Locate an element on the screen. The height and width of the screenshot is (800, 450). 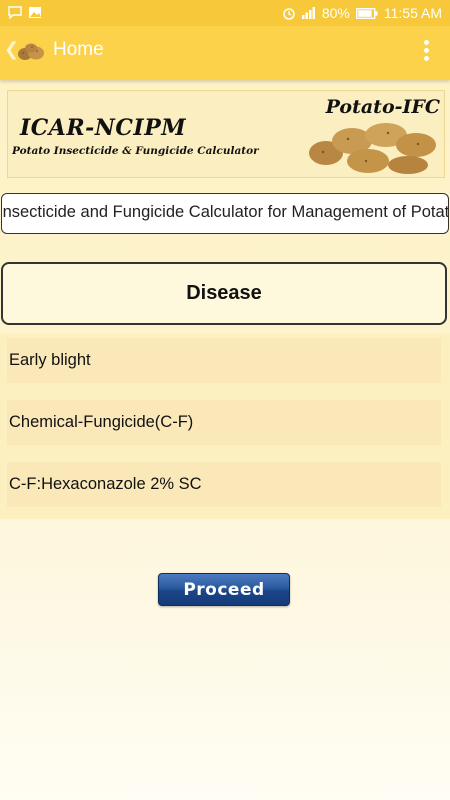
potato-logo-icon is located at coordinates (31, 52).